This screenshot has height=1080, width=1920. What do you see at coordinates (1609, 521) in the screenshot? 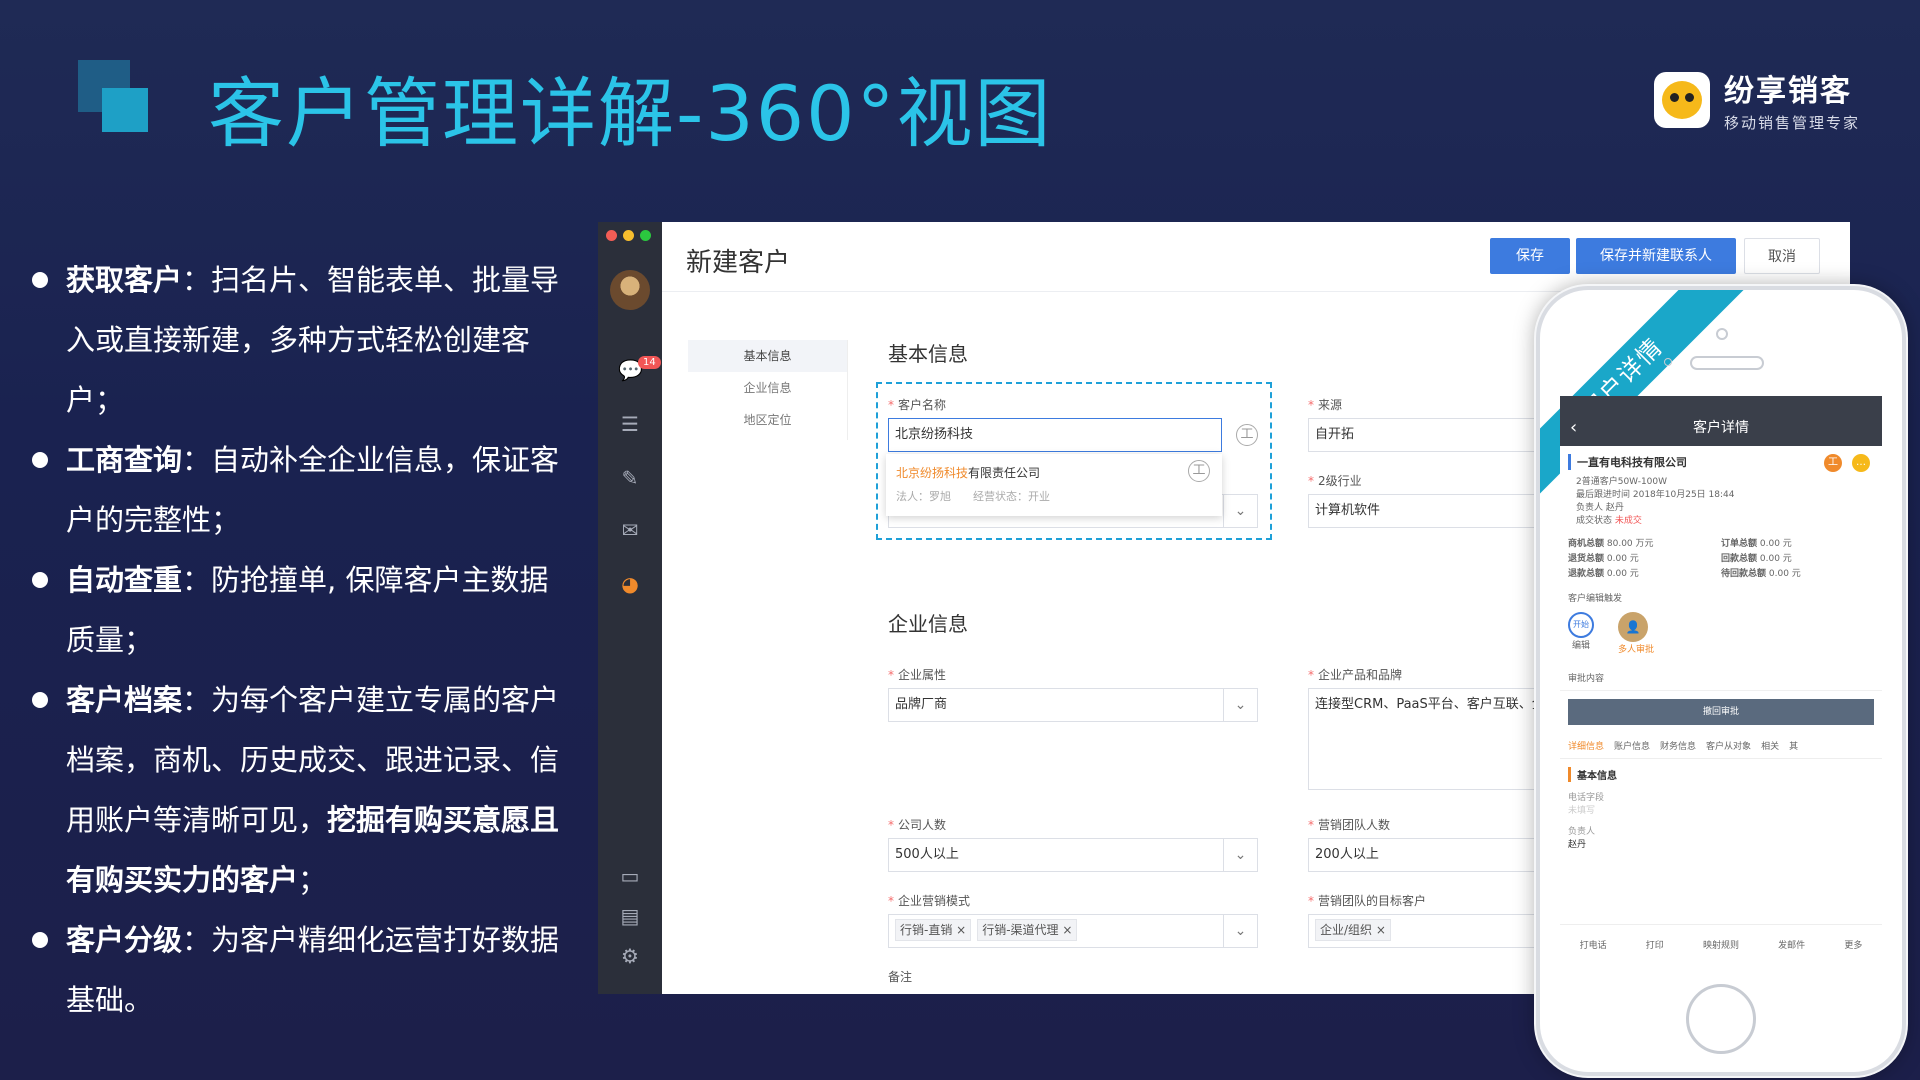
I see `deal-status: 成交状态 未成交` at bounding box center [1609, 521].